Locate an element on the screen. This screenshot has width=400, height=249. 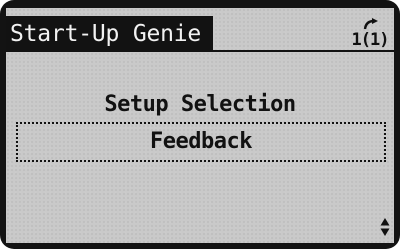
back-arrow-icon is located at coordinates (370, 24).